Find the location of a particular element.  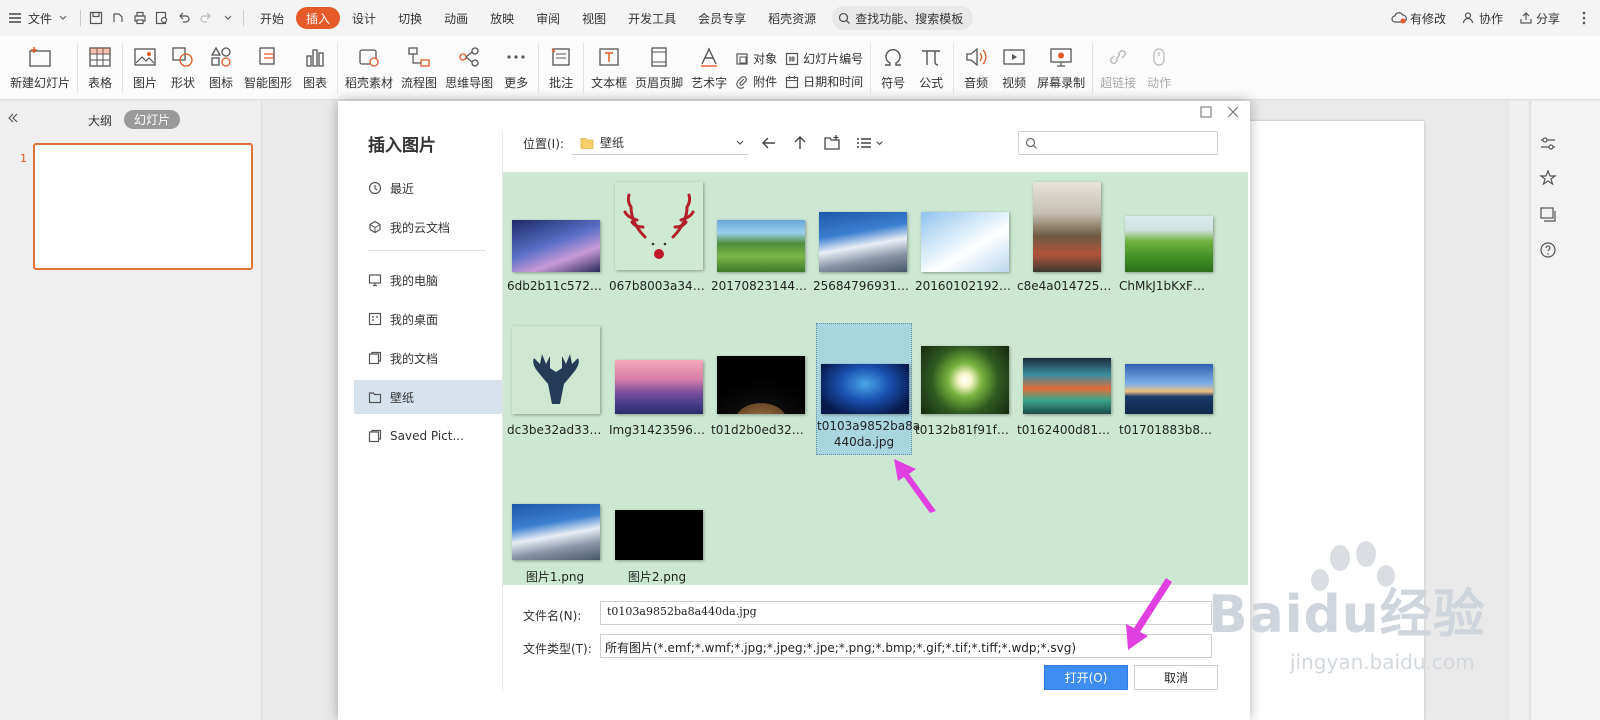

flowchart-button: 流程图 is located at coordinates (419, 68).